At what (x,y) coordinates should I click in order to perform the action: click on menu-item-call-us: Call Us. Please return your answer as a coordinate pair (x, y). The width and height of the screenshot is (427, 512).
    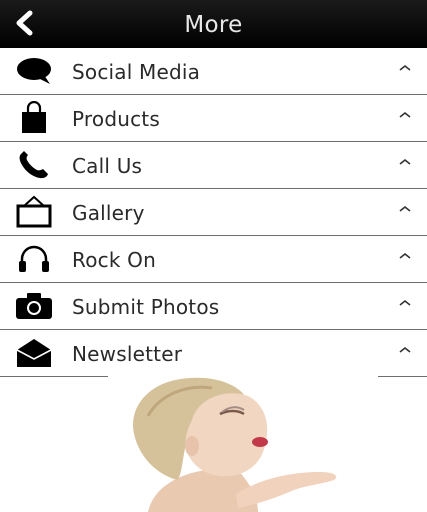
    Looking at the image, I should click on (213, 165).